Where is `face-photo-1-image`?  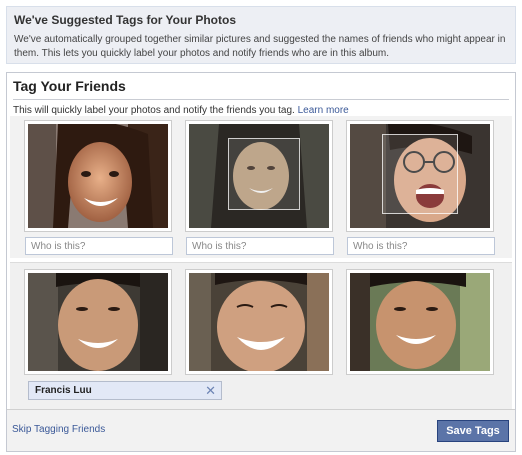
face-photo-1-image is located at coordinates (98, 176).